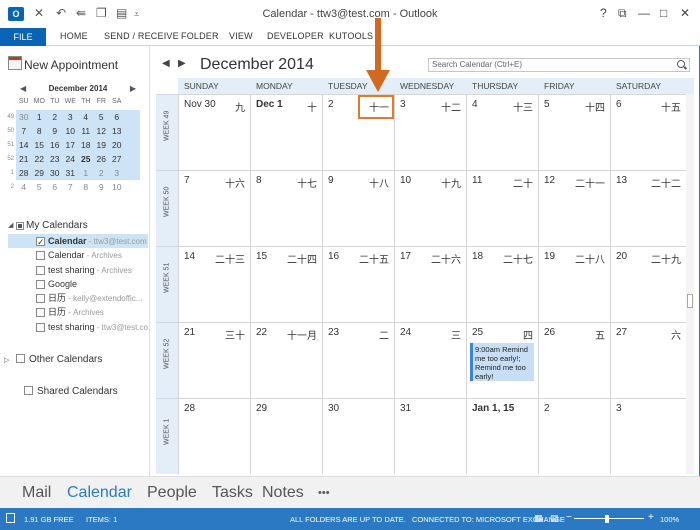 The width and height of the screenshot is (700, 530). I want to click on mini-day: 31, so click(71, 173).